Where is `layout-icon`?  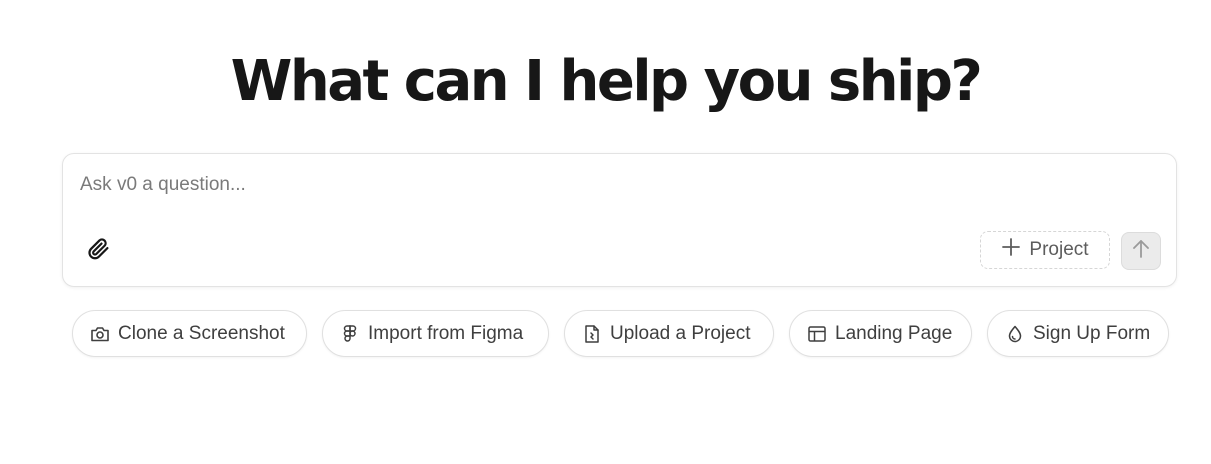 layout-icon is located at coordinates (817, 334).